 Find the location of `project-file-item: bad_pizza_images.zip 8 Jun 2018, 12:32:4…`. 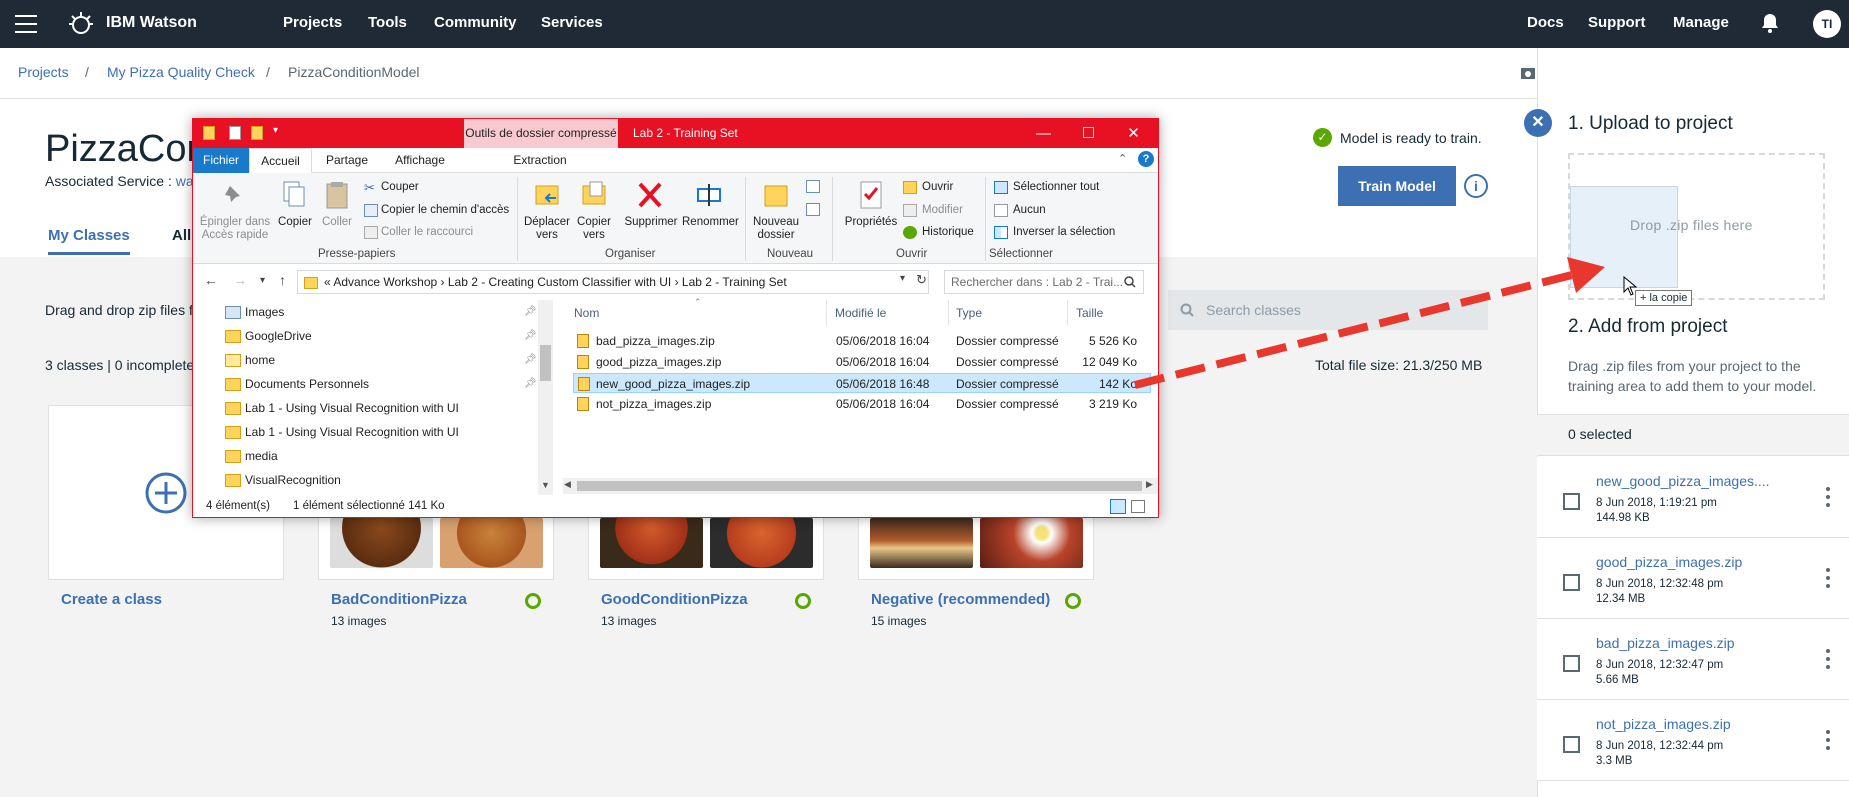

project-file-item: bad_pizza_images.zip 8 Jun 2018, 12:32:4… is located at coordinates (1693, 659).